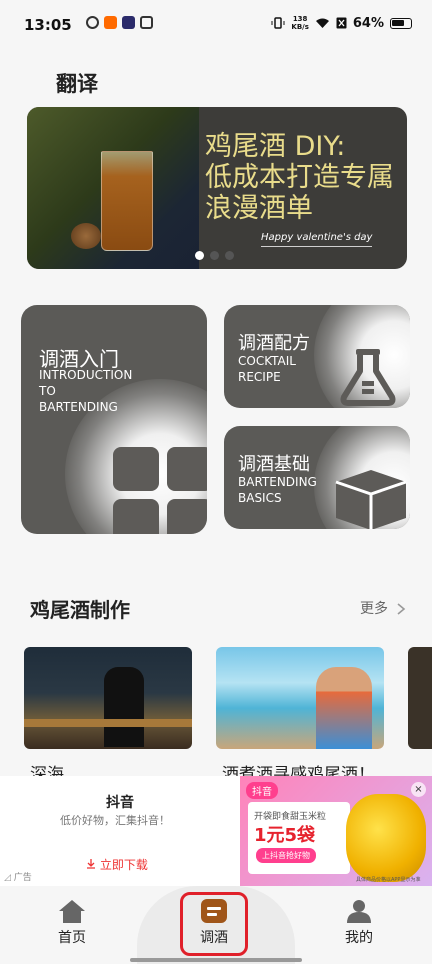  Describe the element at coordinates (285, 835) in the screenshot. I see `ad-price: 1元5袋` at that location.